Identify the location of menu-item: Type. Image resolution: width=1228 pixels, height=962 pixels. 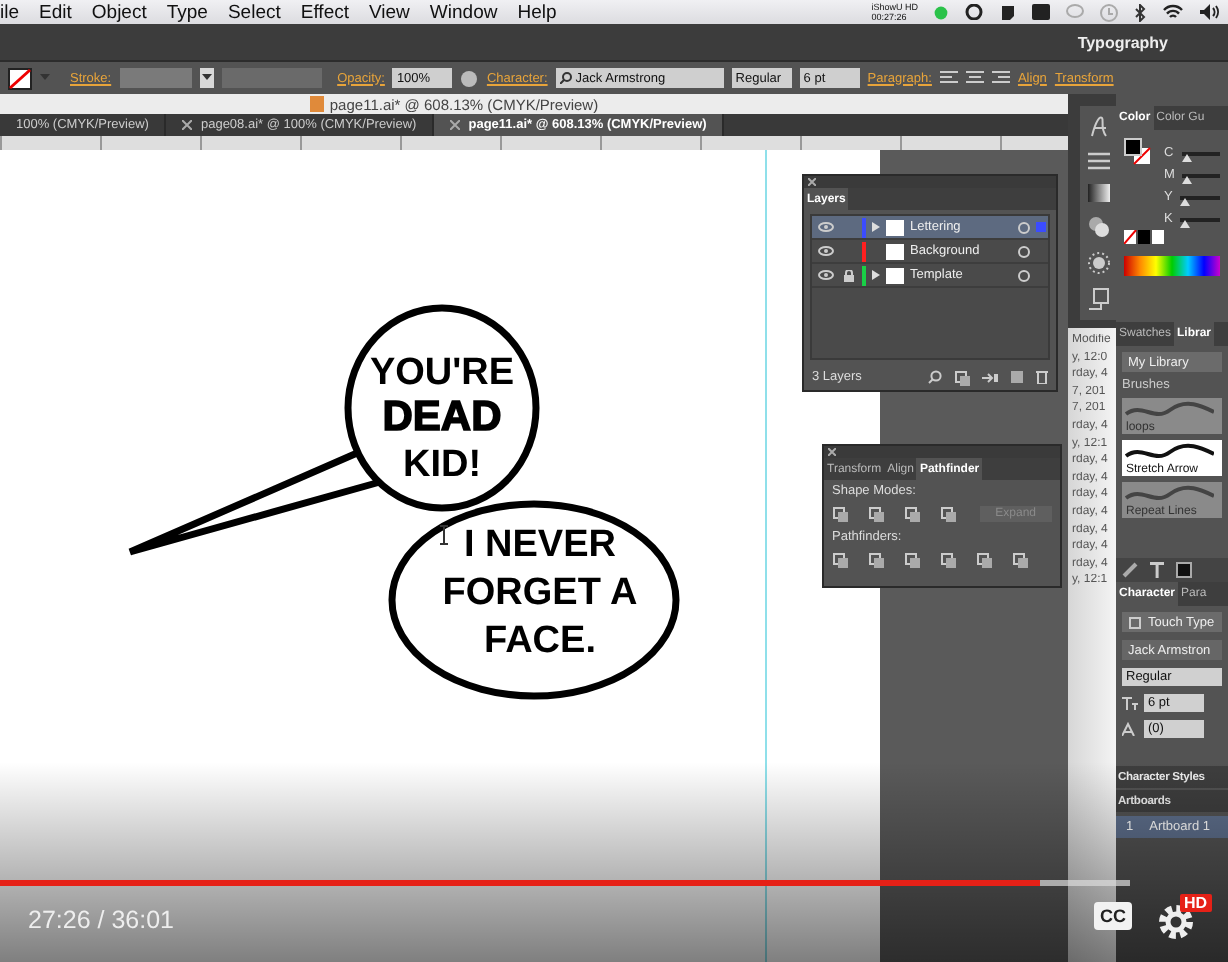
(187, 12).